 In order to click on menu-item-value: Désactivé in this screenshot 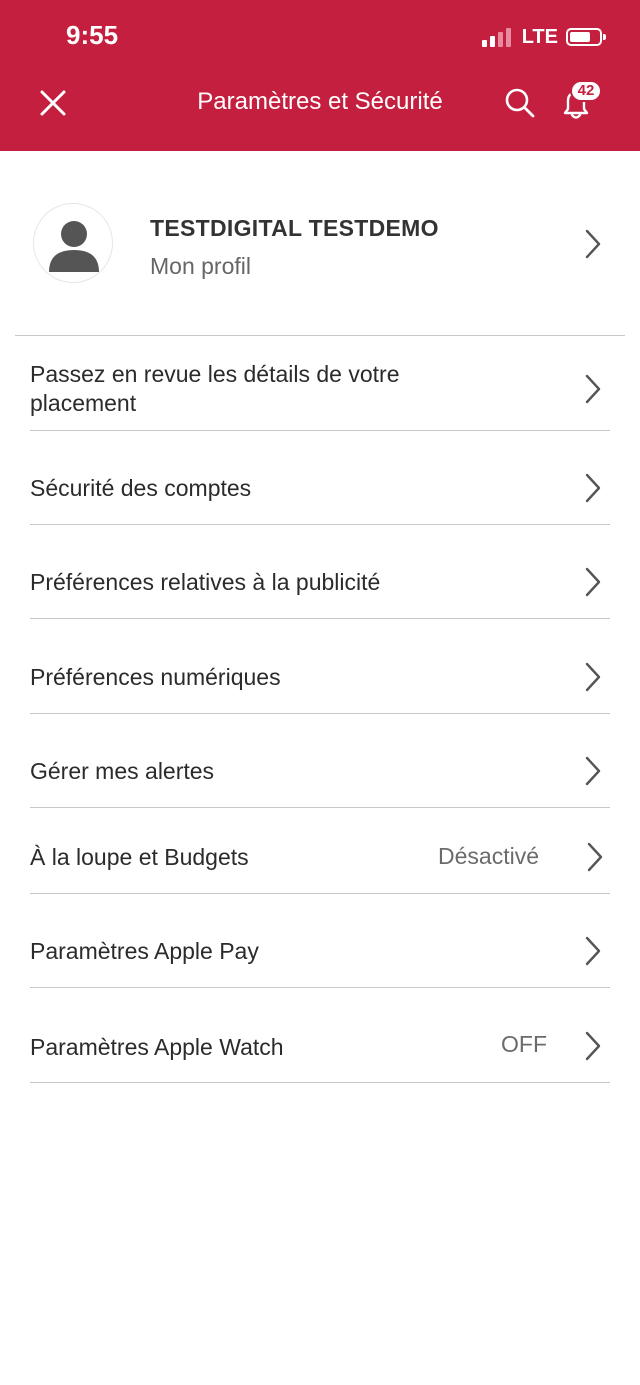, I will do `click(488, 856)`.